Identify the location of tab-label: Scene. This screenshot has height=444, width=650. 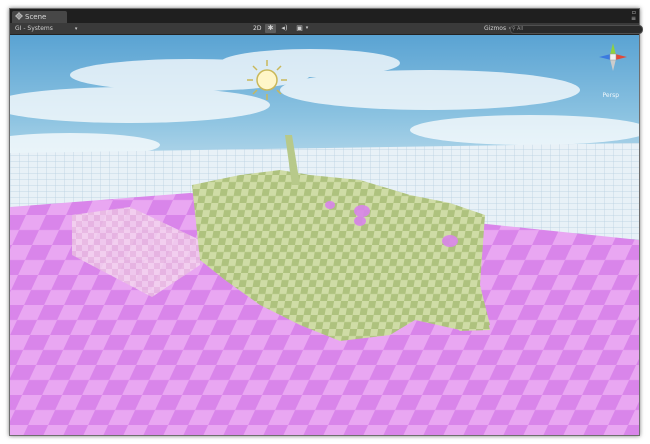
(36, 17).